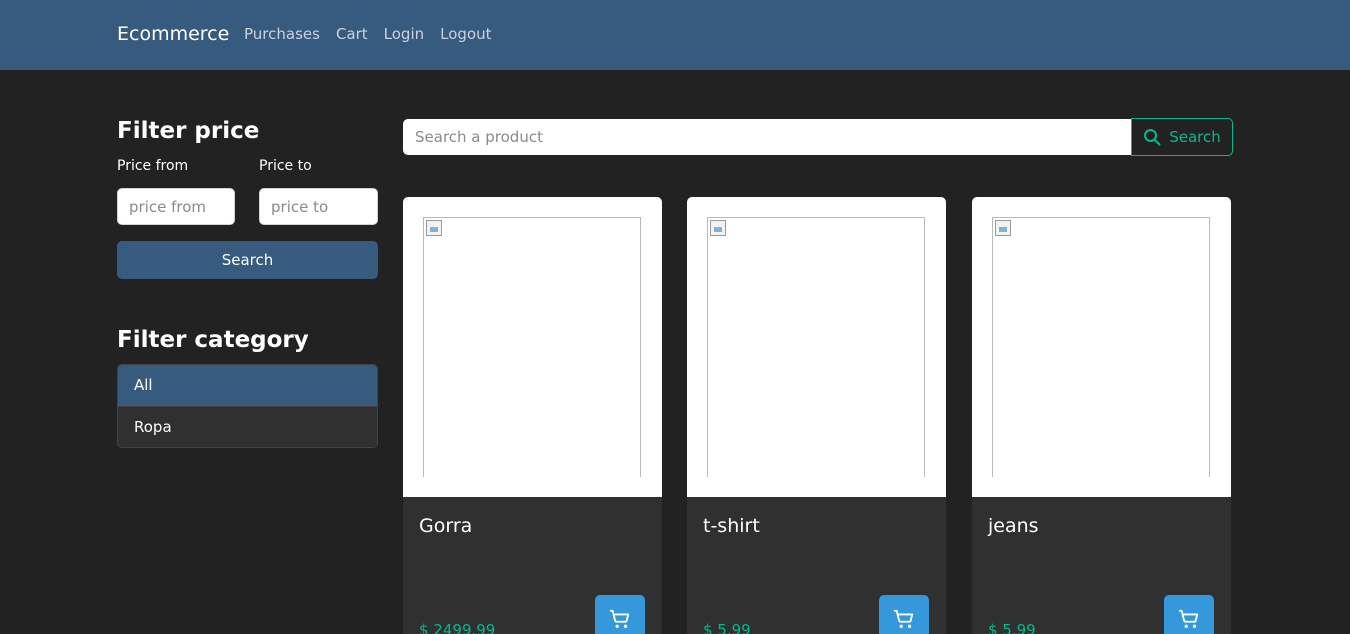  Describe the element at coordinates (282, 34) in the screenshot. I see `nav-link-purchases: Purchases` at that location.